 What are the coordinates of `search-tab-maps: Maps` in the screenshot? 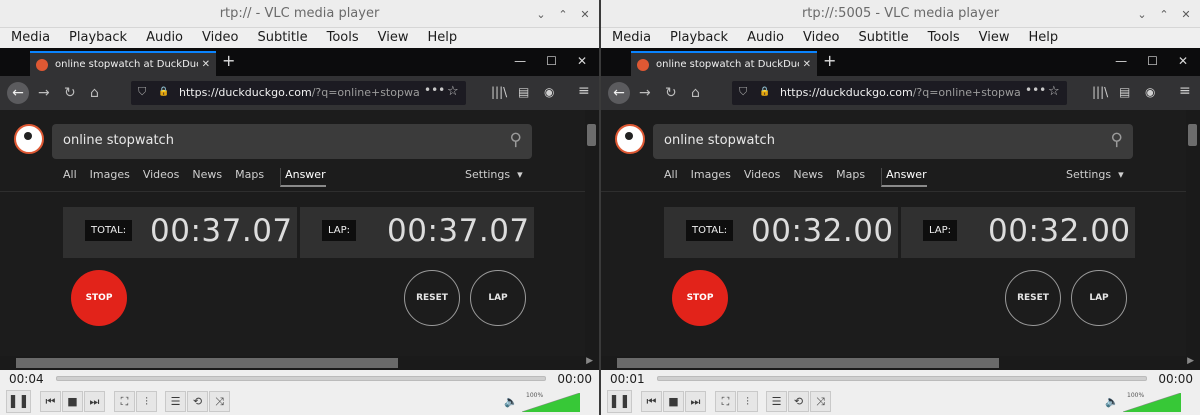 It's located at (249, 177).